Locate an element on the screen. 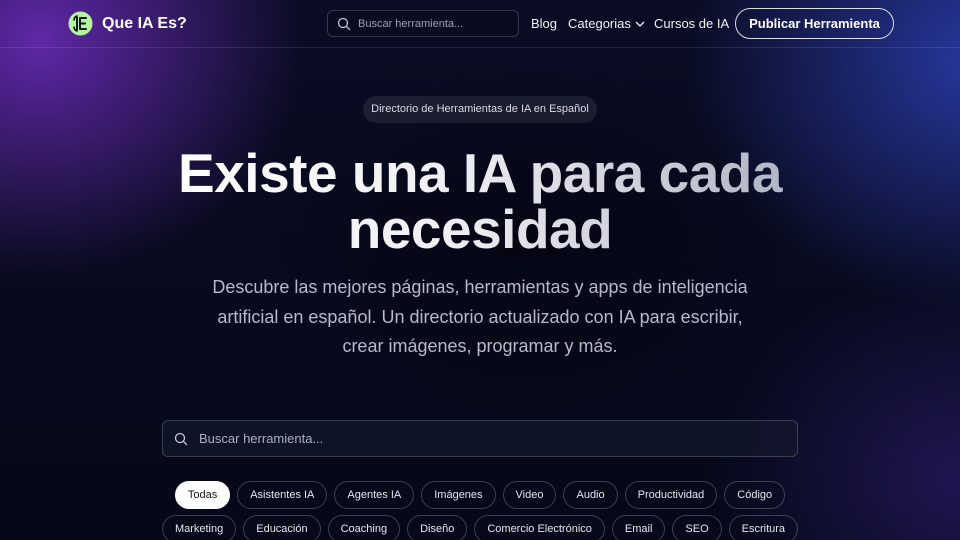  hero-title-line2: necesidad is located at coordinates (480, 229).